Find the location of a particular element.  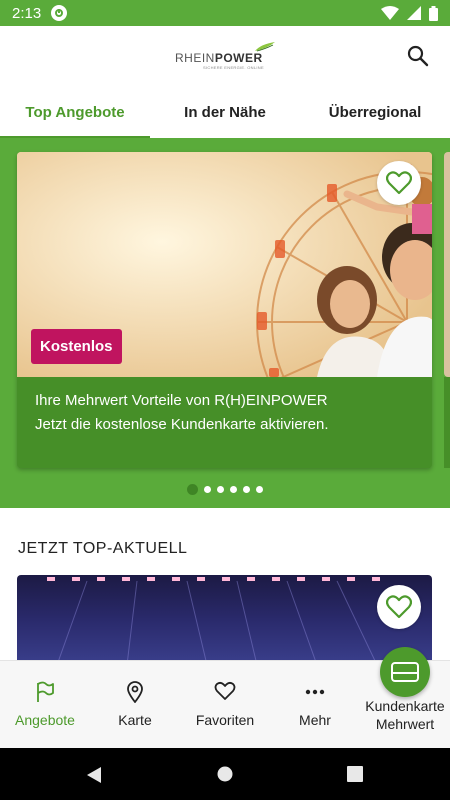

signal-icon is located at coordinates (414, 13).